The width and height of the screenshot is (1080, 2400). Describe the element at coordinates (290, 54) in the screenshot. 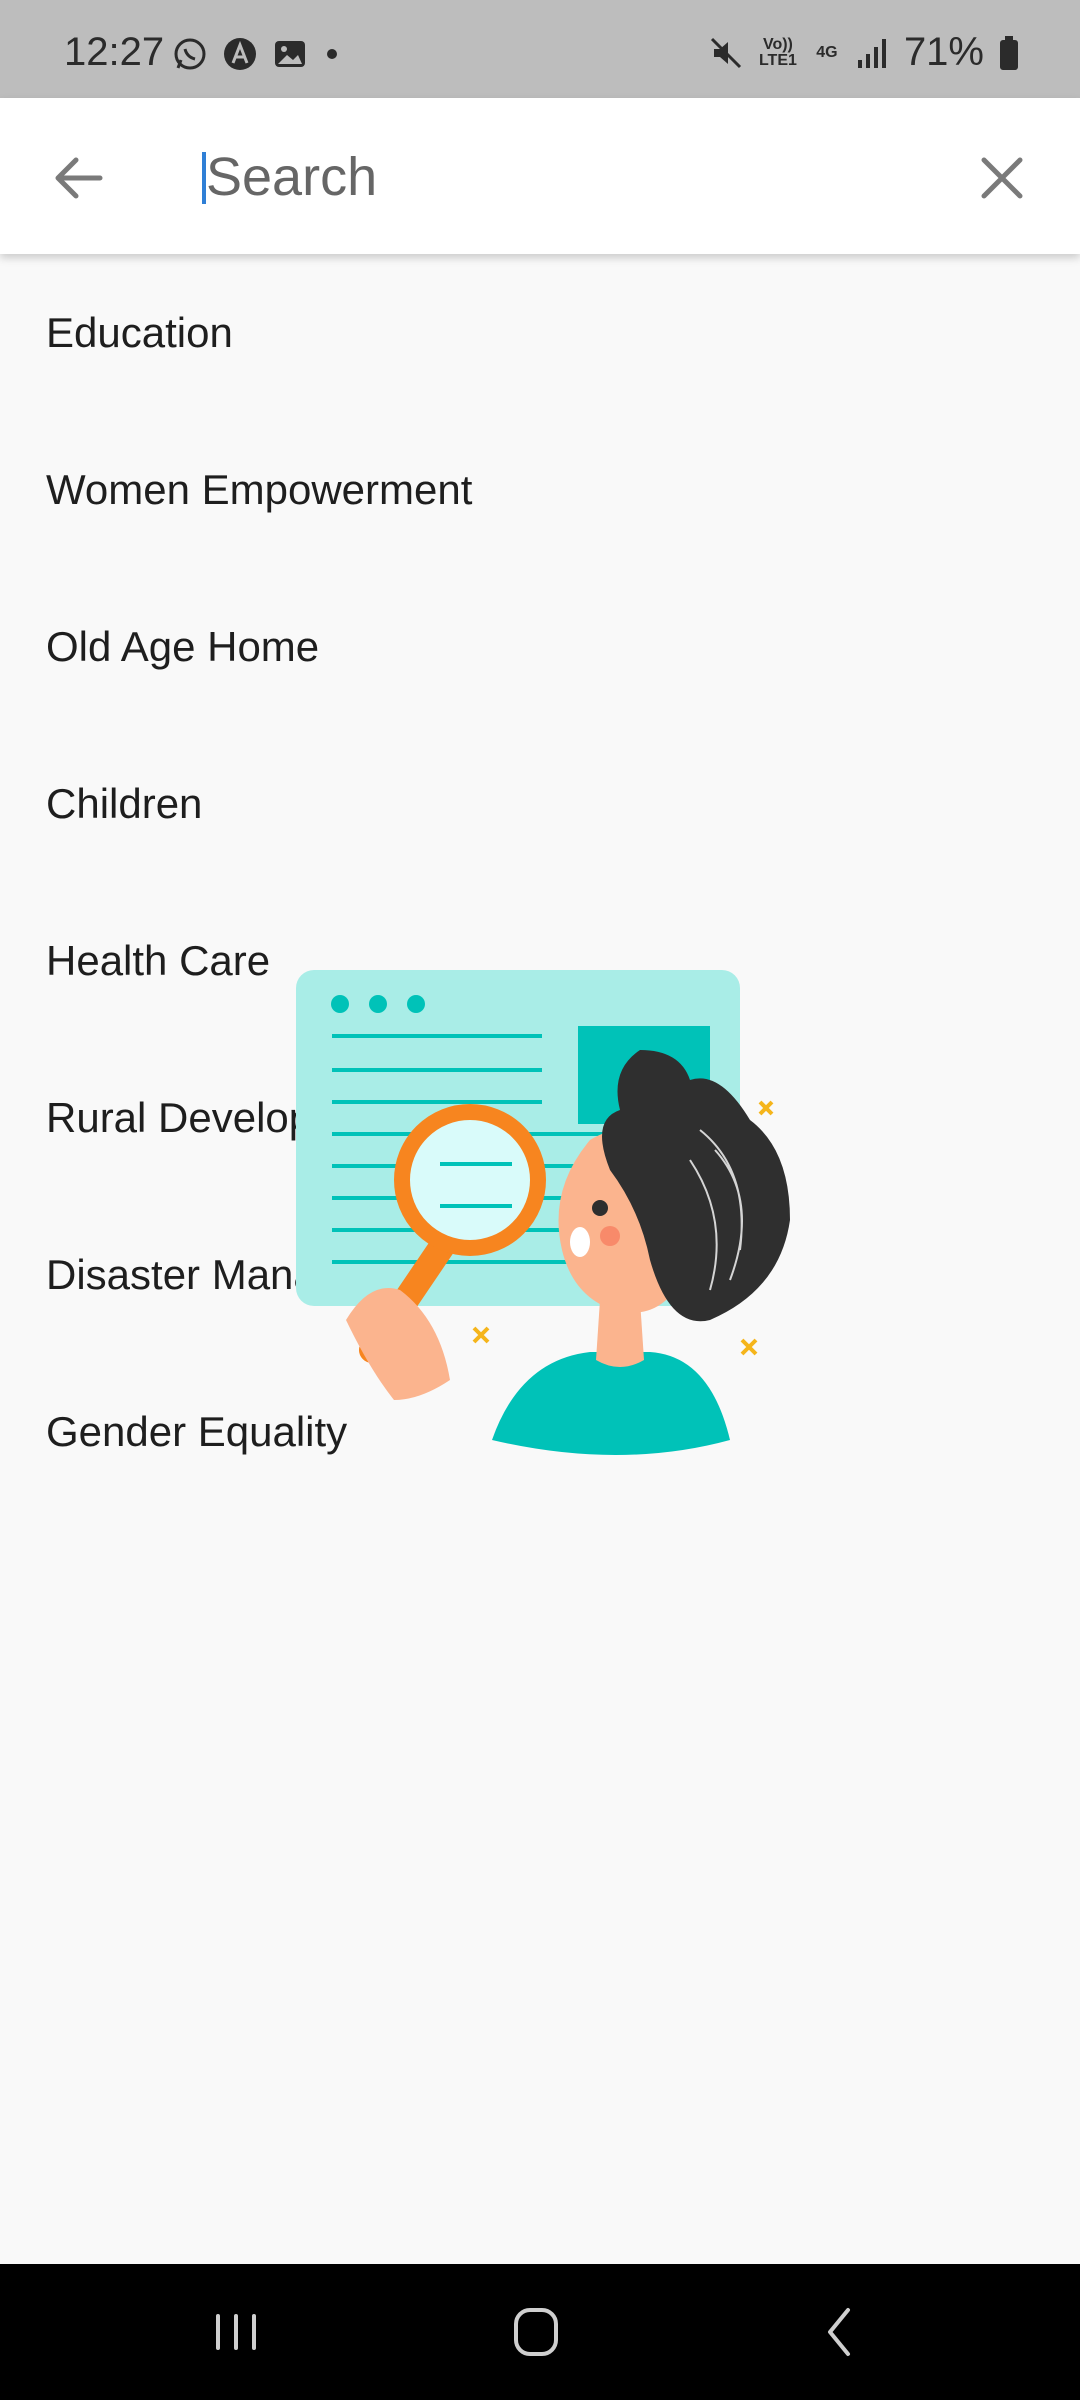

I see `gallery-icon` at that location.